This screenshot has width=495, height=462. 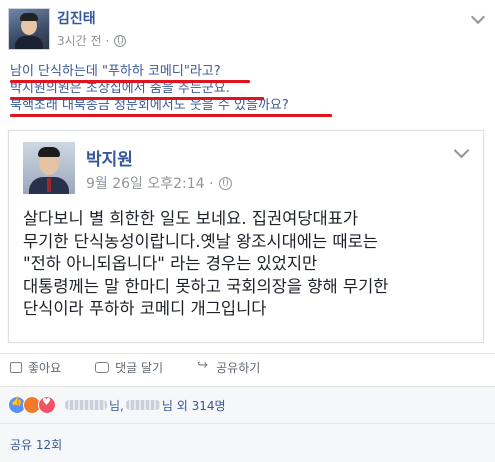 I want to click on shared-author-avatar, so click(x=49, y=168).